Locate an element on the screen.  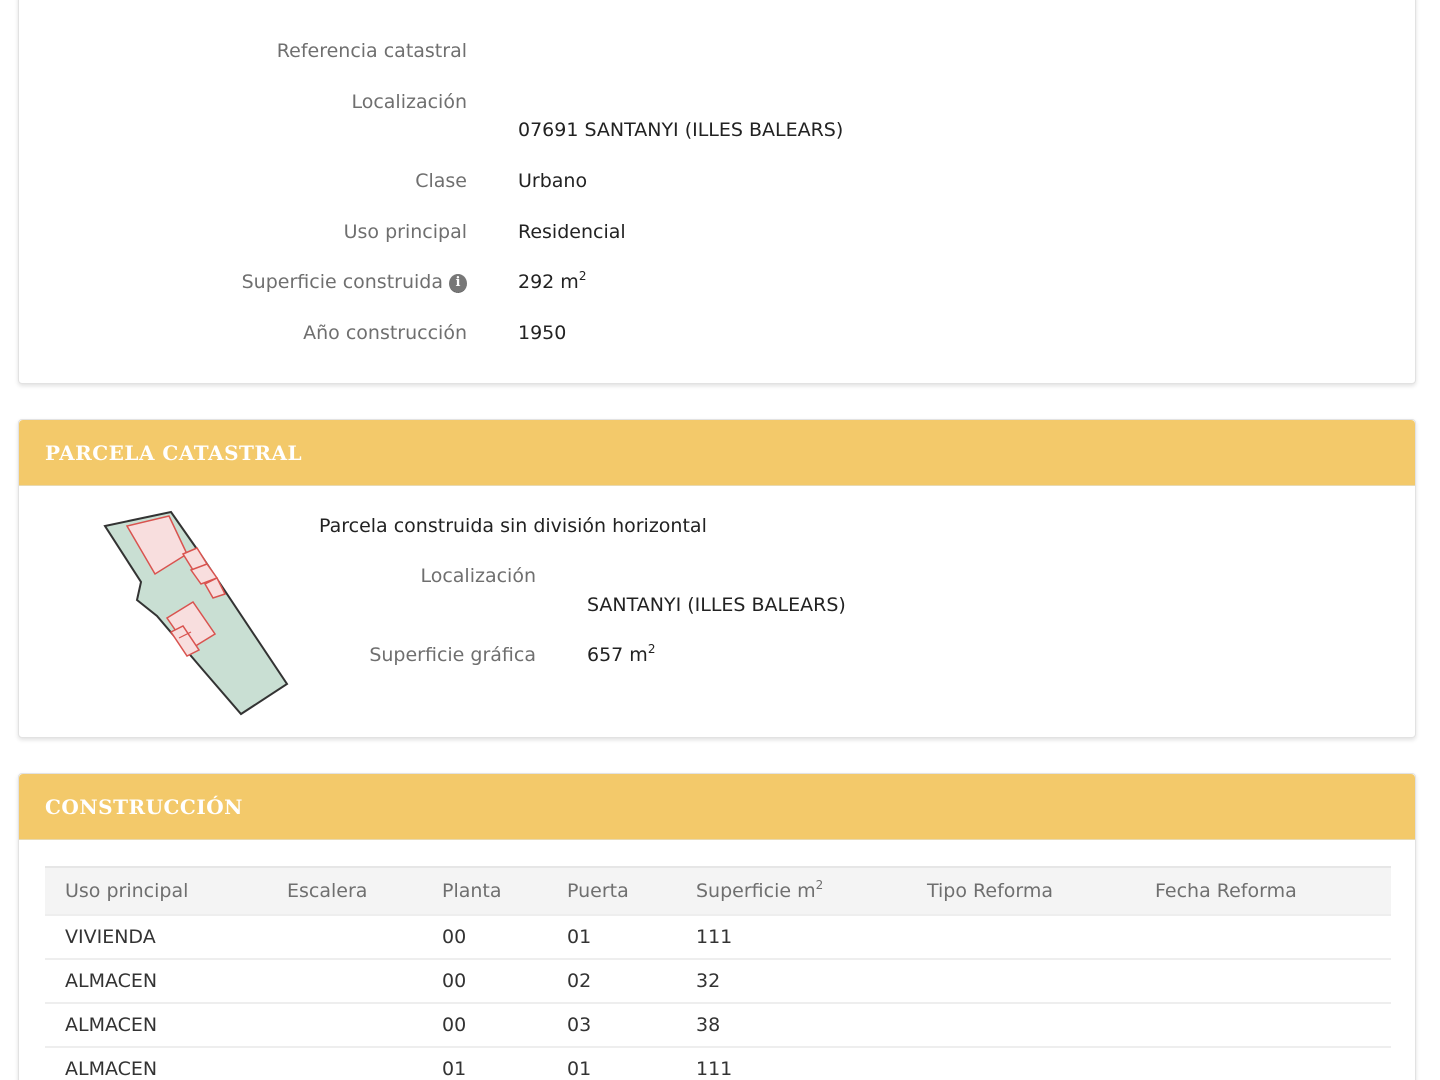
table-row: ALMACEN 00 03 38 is located at coordinates (718, 1024).